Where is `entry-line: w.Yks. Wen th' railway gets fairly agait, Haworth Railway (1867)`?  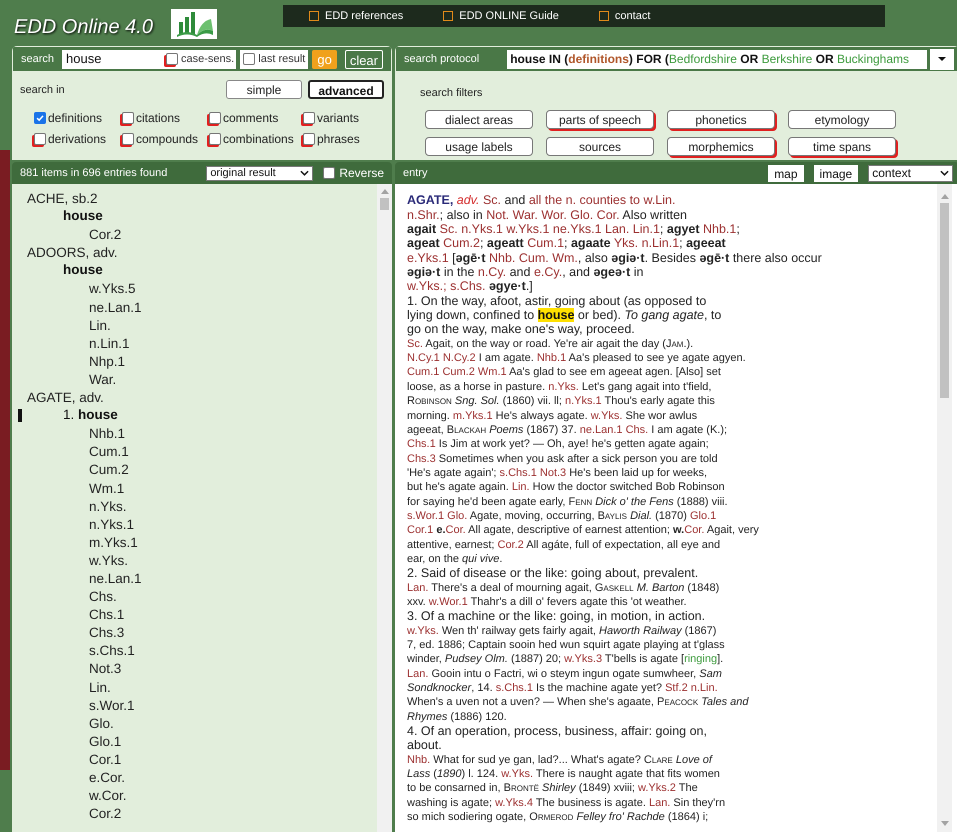 entry-line: w.Yks. Wen th' railway gets fairly agait, Haworth Railway (1867) is located at coordinates (561, 631).